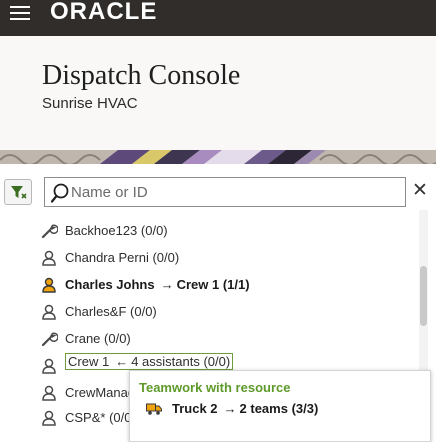 This screenshot has height=442, width=436. Describe the element at coordinates (116, 230) in the screenshot. I see `resource-label: Backhoe123 (0/0)` at that location.